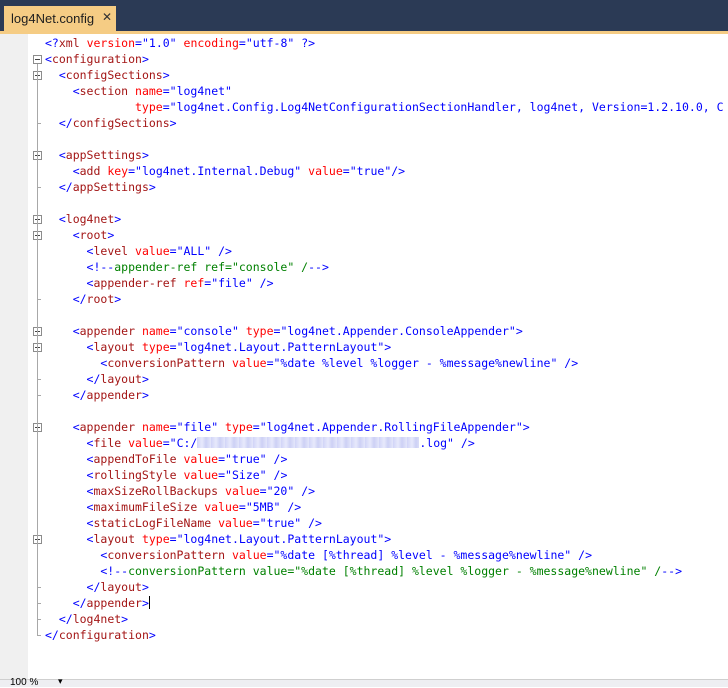 This screenshot has width=728, height=688. What do you see at coordinates (159, 43) in the screenshot?
I see `code-token: "1.0"` at bounding box center [159, 43].